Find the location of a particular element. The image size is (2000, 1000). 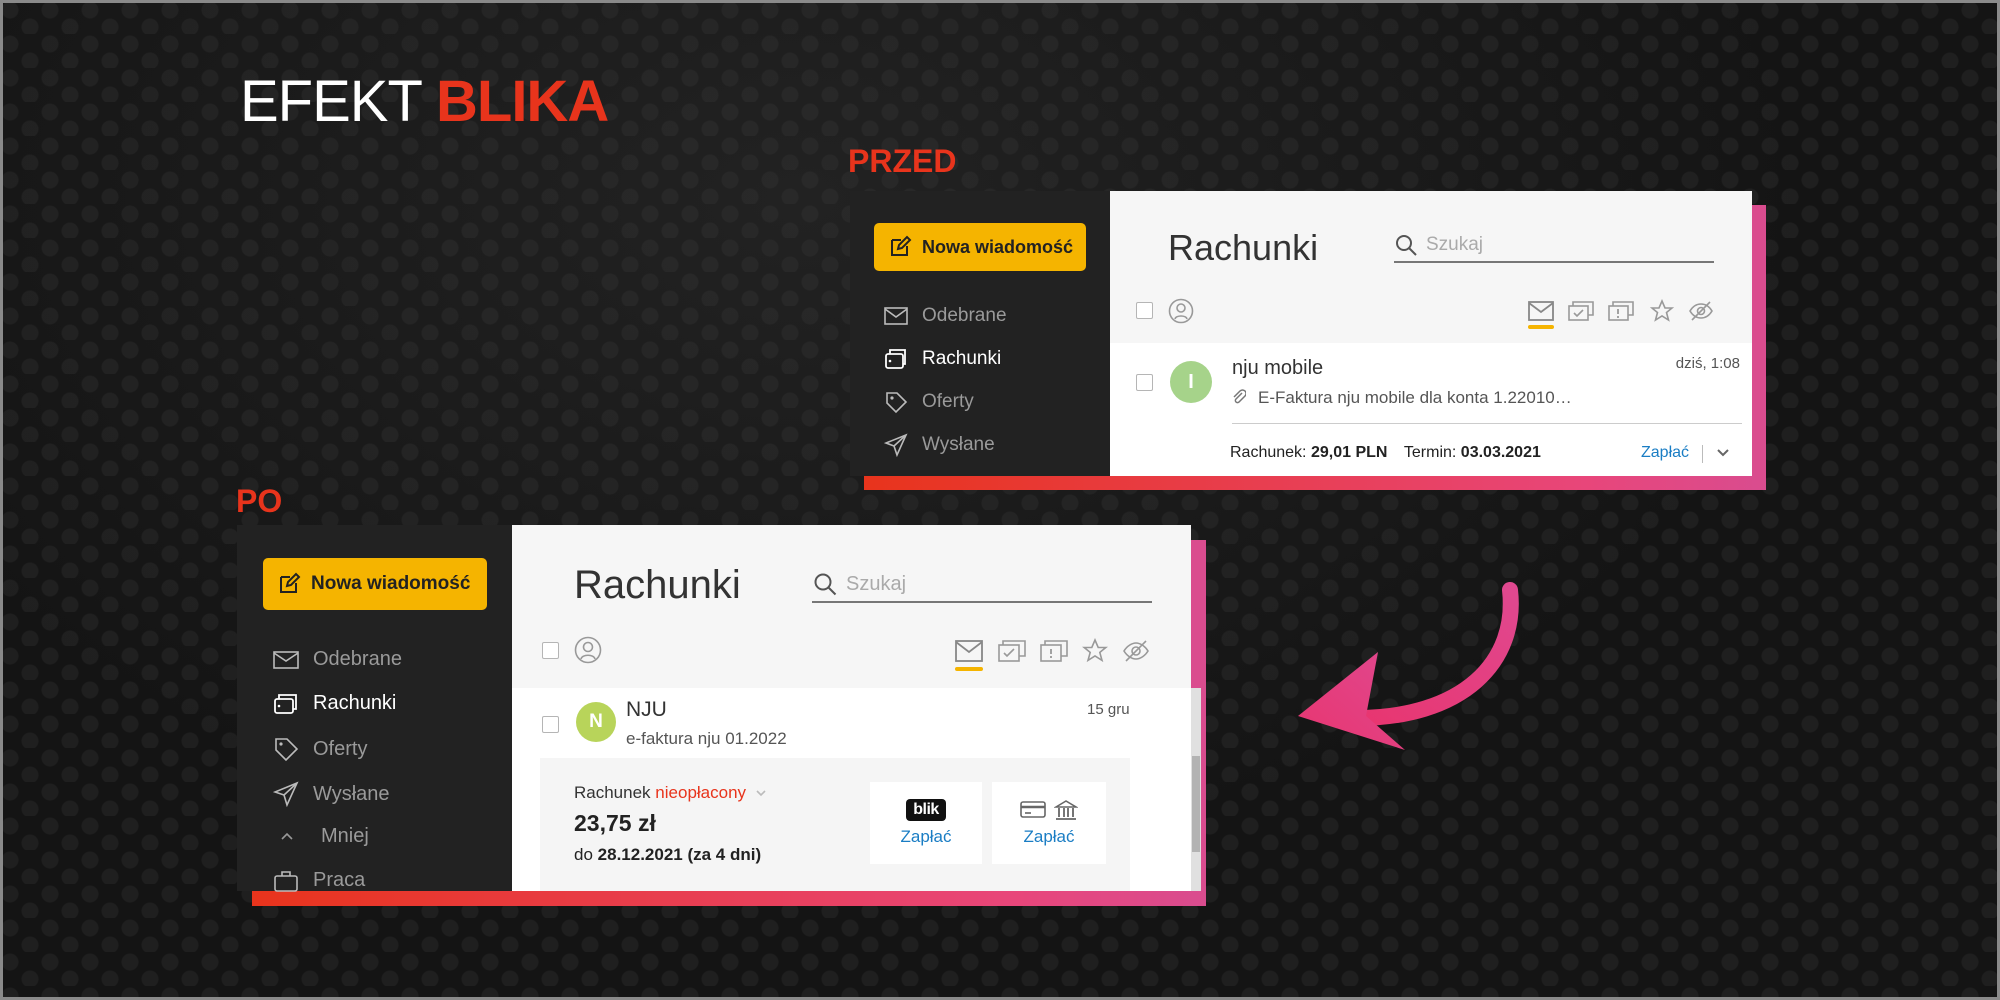

before-nav-wyslane: Wysłane is located at coordinates (939, 445).